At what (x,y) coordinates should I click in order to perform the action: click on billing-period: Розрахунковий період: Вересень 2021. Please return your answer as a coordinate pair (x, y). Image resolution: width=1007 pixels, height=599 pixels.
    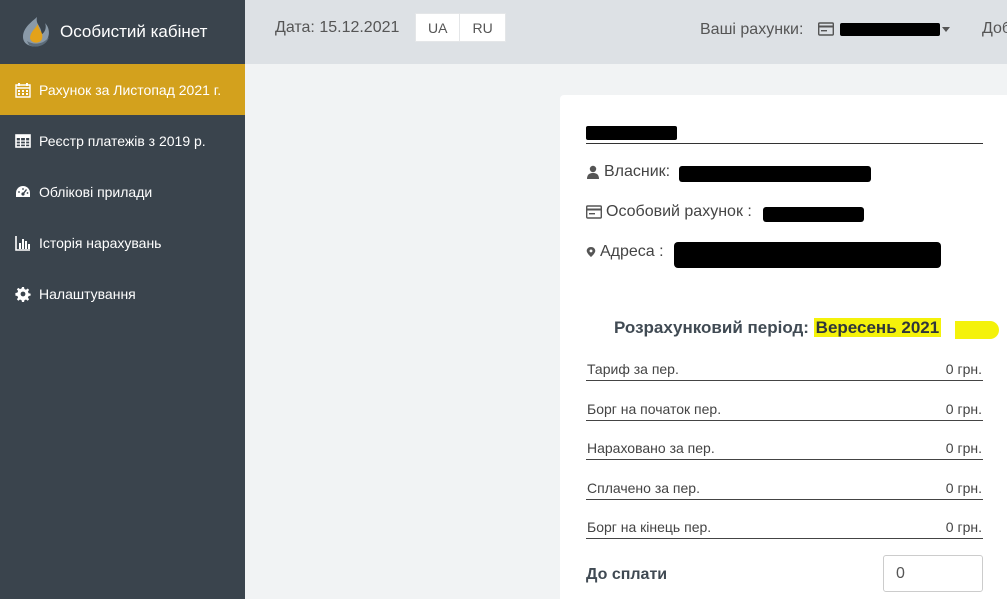
    Looking at the image, I should click on (778, 328).